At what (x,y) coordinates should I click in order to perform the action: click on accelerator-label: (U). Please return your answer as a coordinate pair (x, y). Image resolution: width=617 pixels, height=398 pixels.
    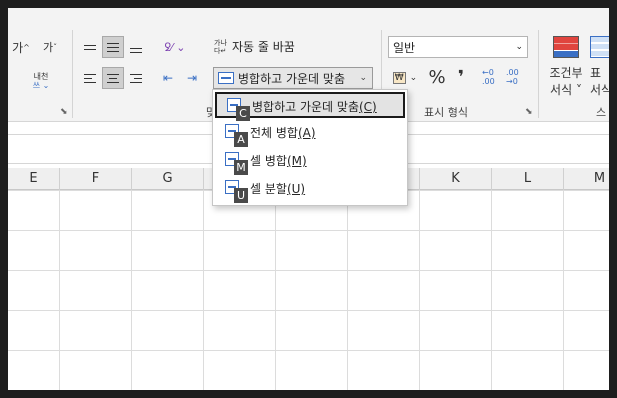
    Looking at the image, I should click on (296, 189).